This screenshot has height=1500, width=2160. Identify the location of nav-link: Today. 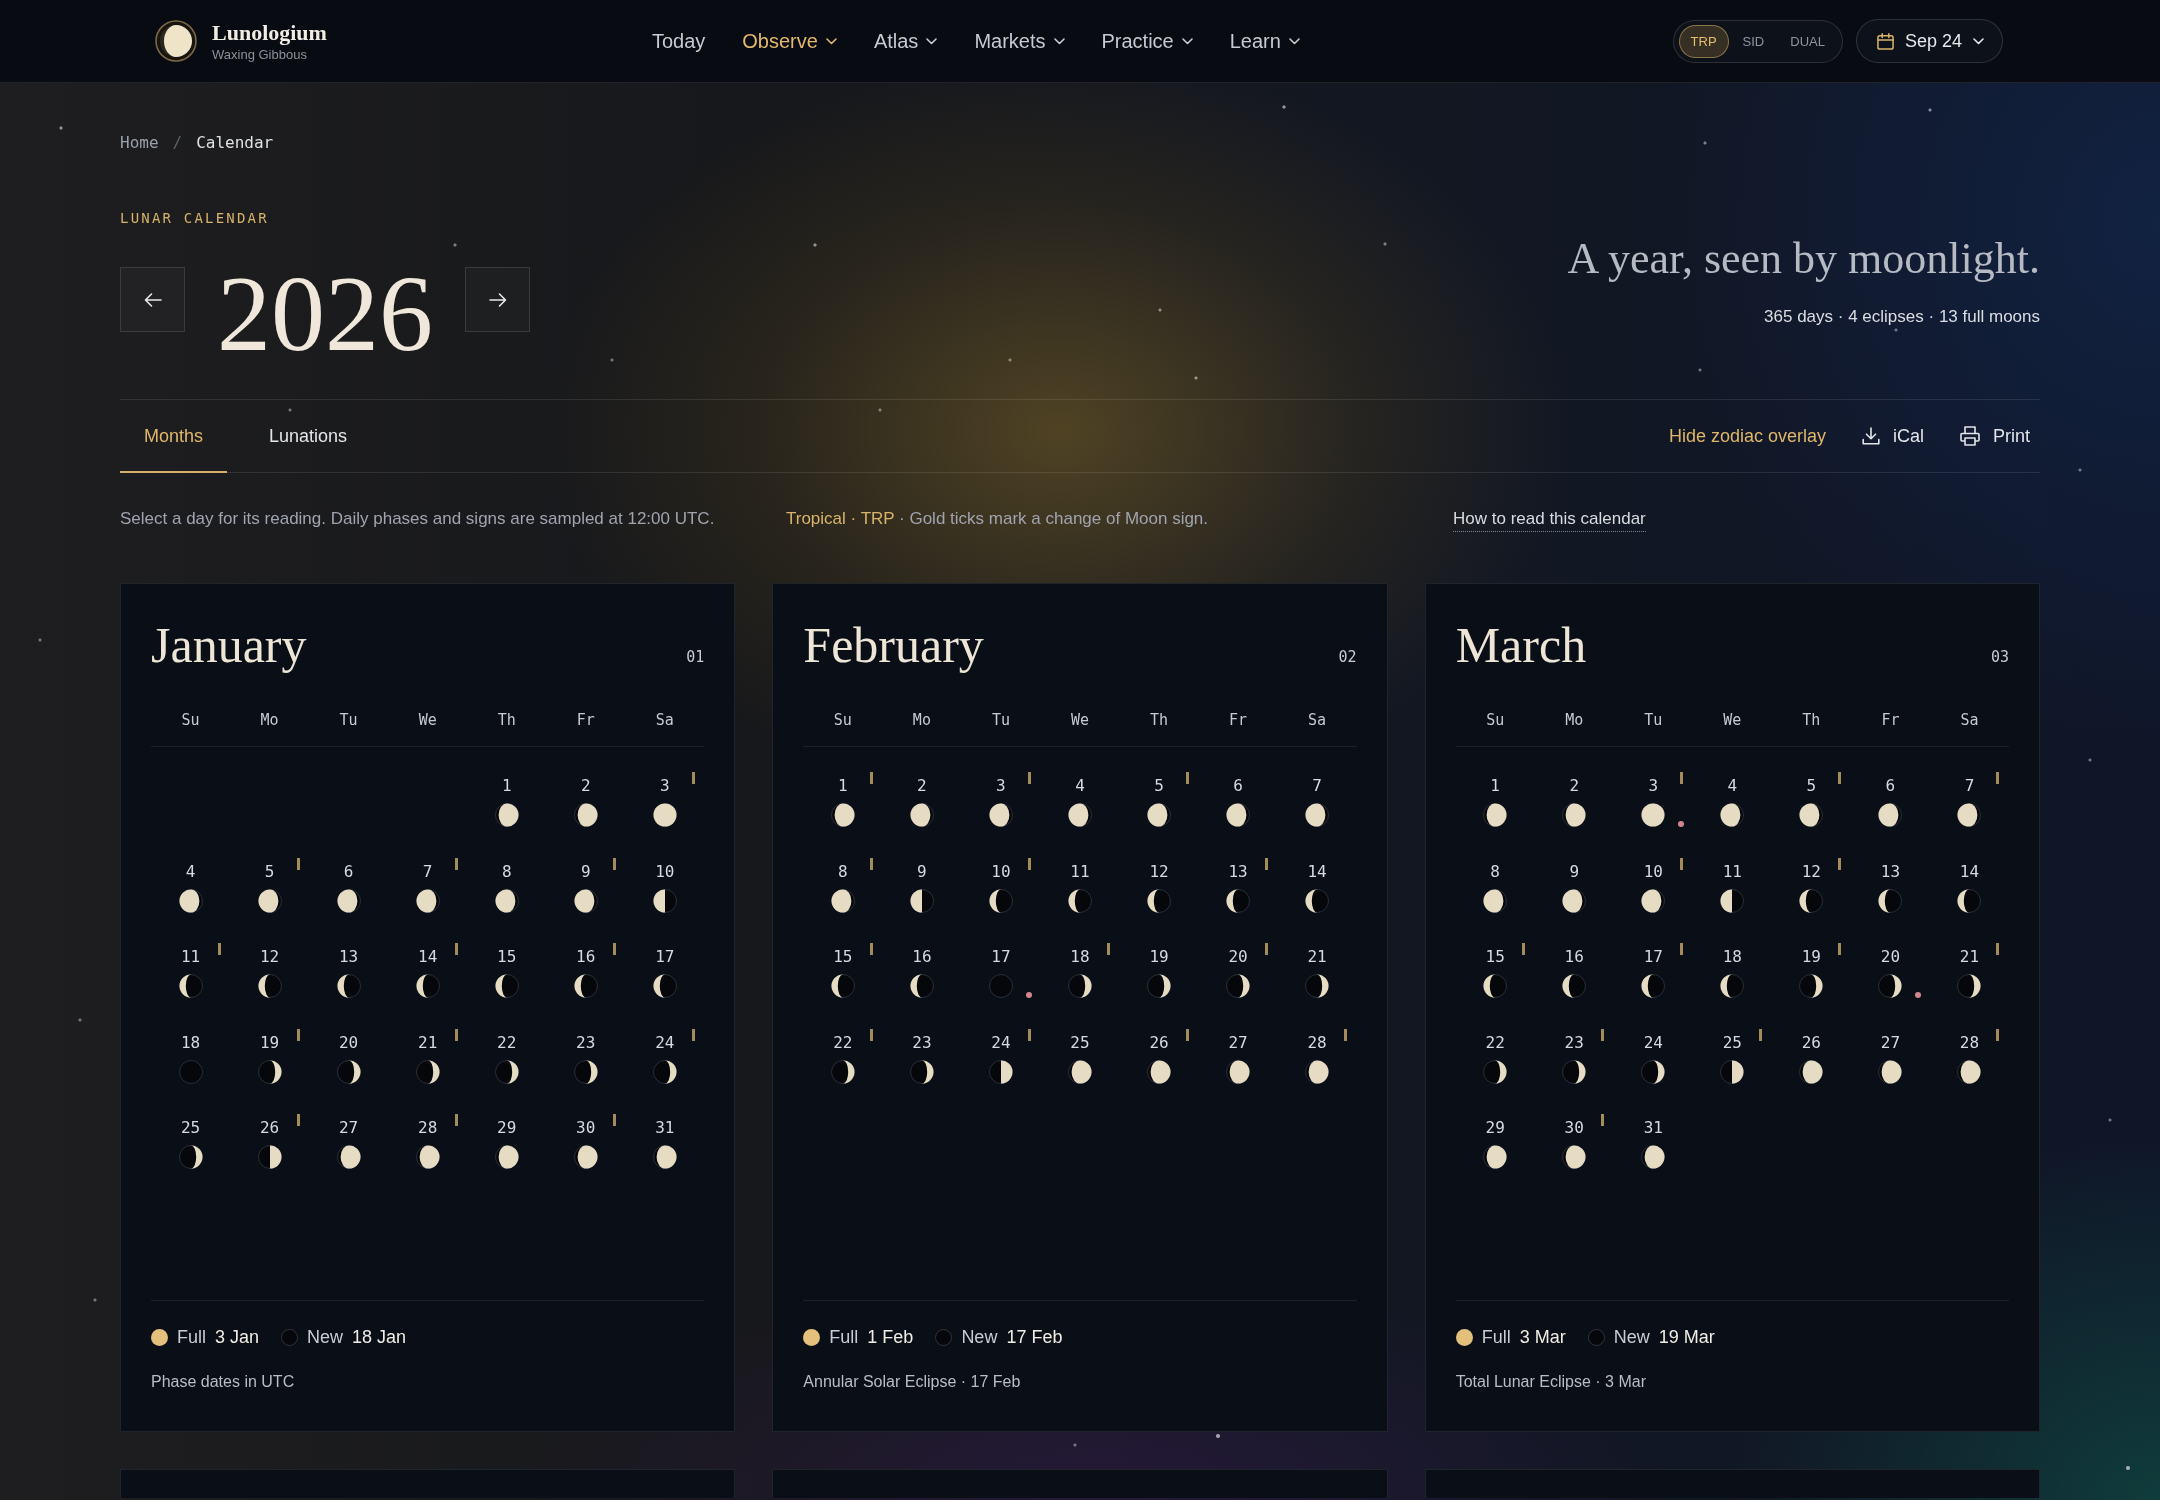
(678, 41).